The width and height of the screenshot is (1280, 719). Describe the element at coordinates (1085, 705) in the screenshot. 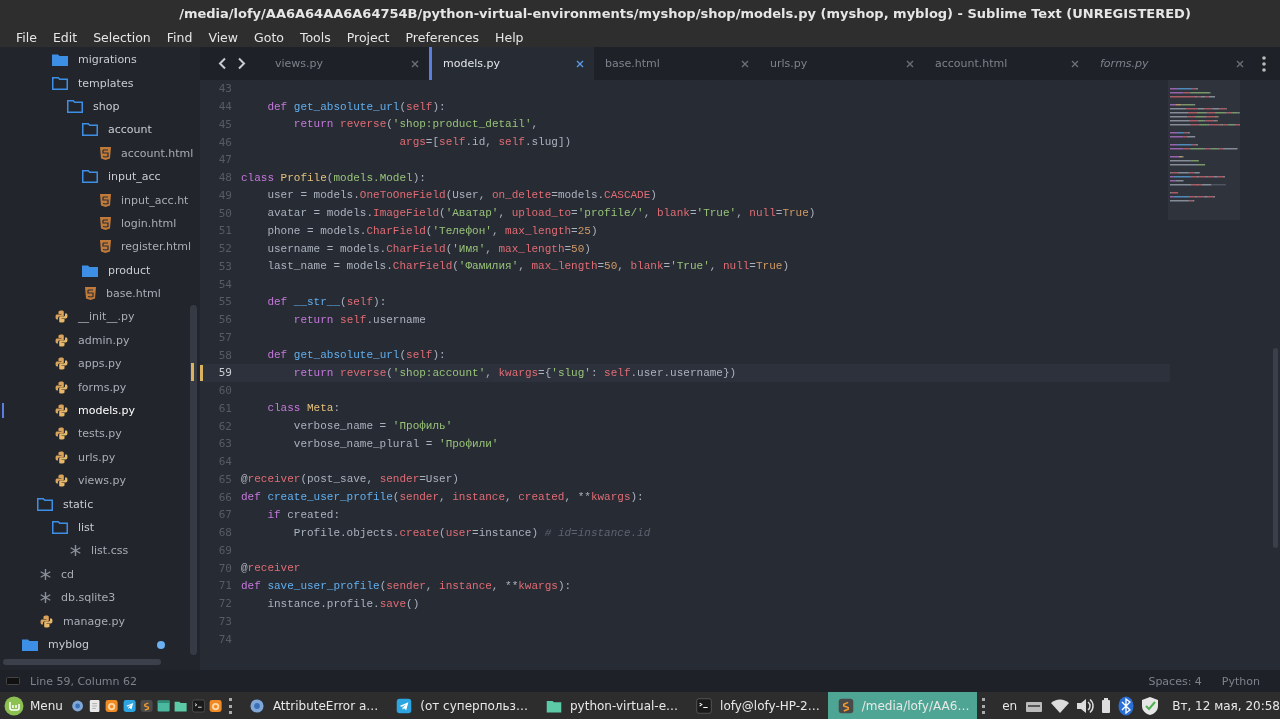

I see `volume-icon` at that location.